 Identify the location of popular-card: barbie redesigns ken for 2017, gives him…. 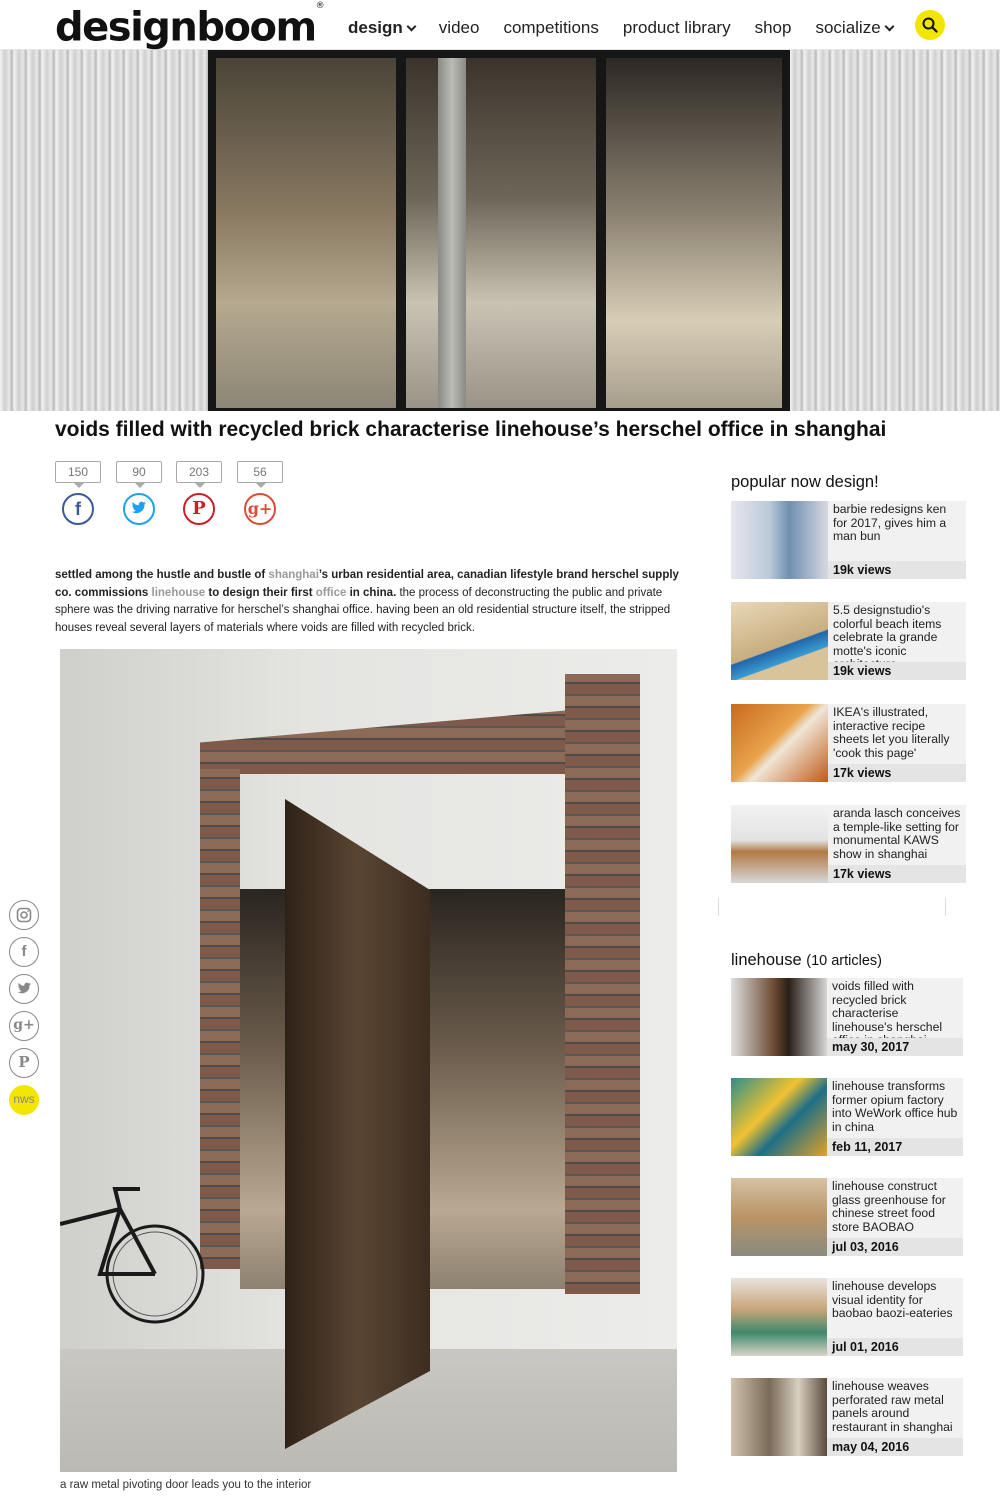
(848, 540).